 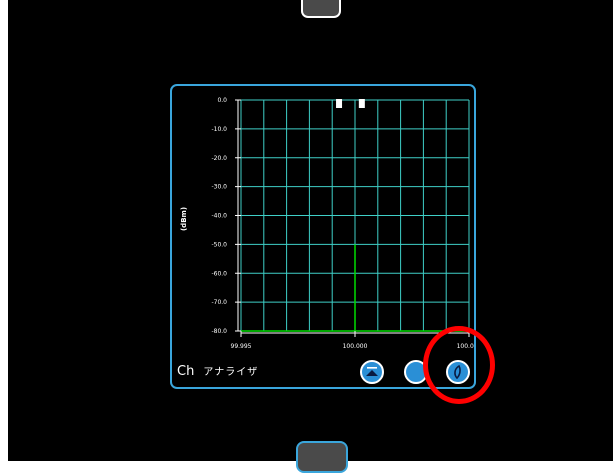 I want to click on bottom-handle-tab, so click(x=322, y=457).